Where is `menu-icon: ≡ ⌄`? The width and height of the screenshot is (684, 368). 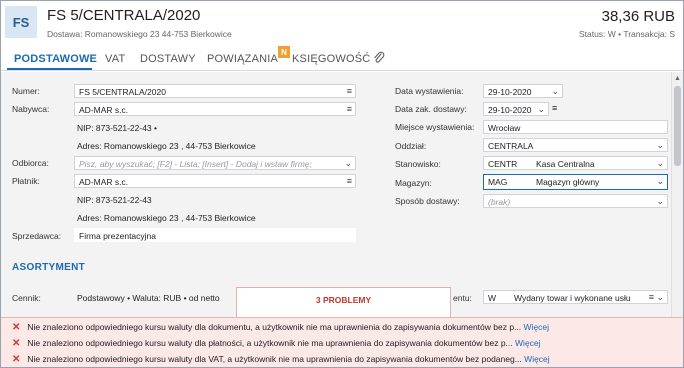
menu-icon: ≡ ⌄ is located at coordinates (656, 297).